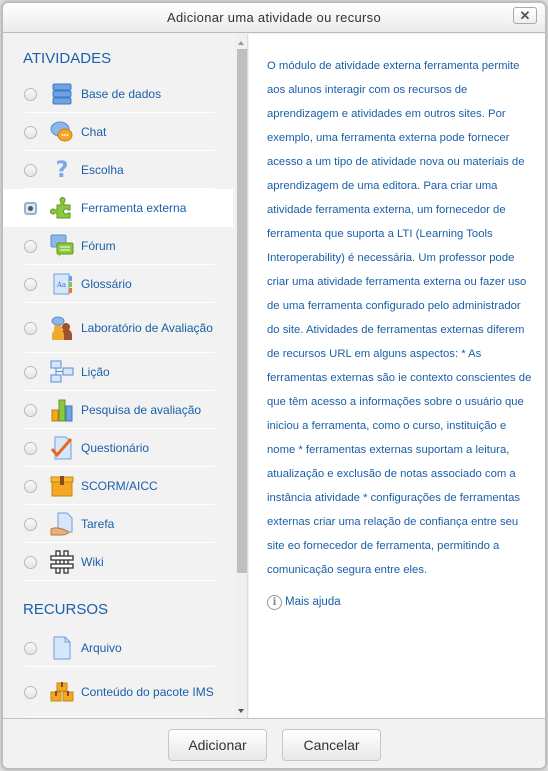  I want to click on option-ferramenta-externa: Ferramenta externa, so click(118, 208).